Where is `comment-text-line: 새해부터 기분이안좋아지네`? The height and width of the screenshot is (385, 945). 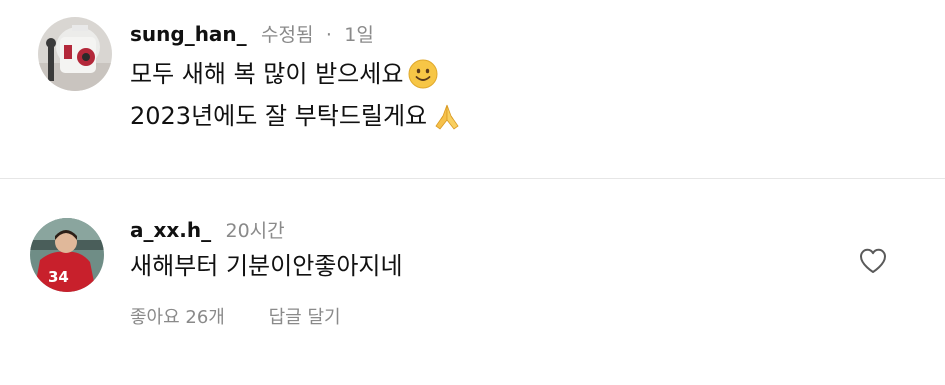 comment-text-line: 새해부터 기분이안좋아지네 is located at coordinates (266, 266).